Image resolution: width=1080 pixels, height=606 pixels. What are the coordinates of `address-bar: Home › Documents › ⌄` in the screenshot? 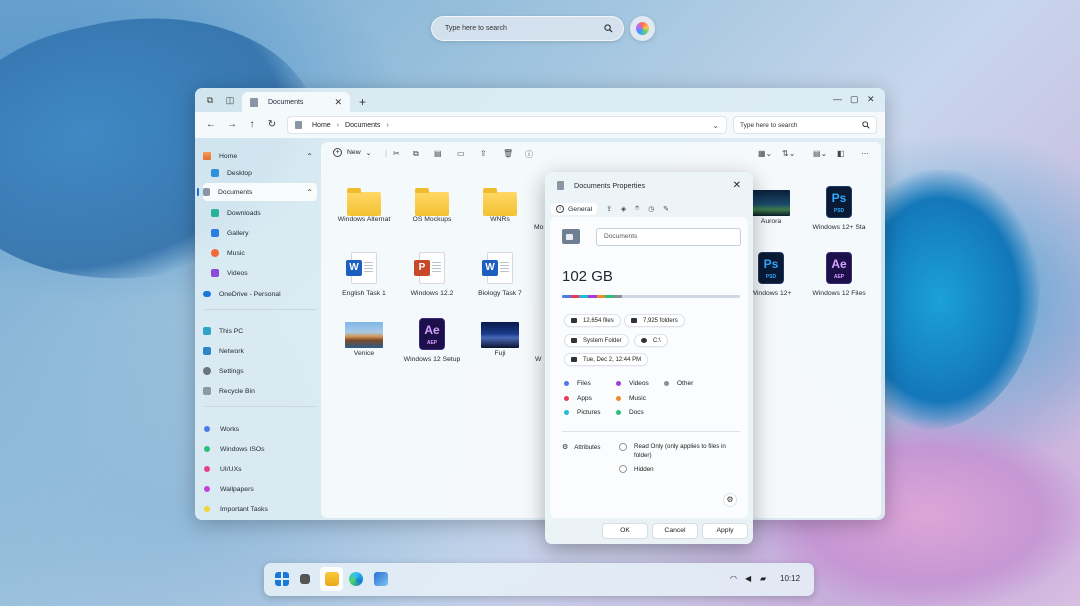 It's located at (507, 125).